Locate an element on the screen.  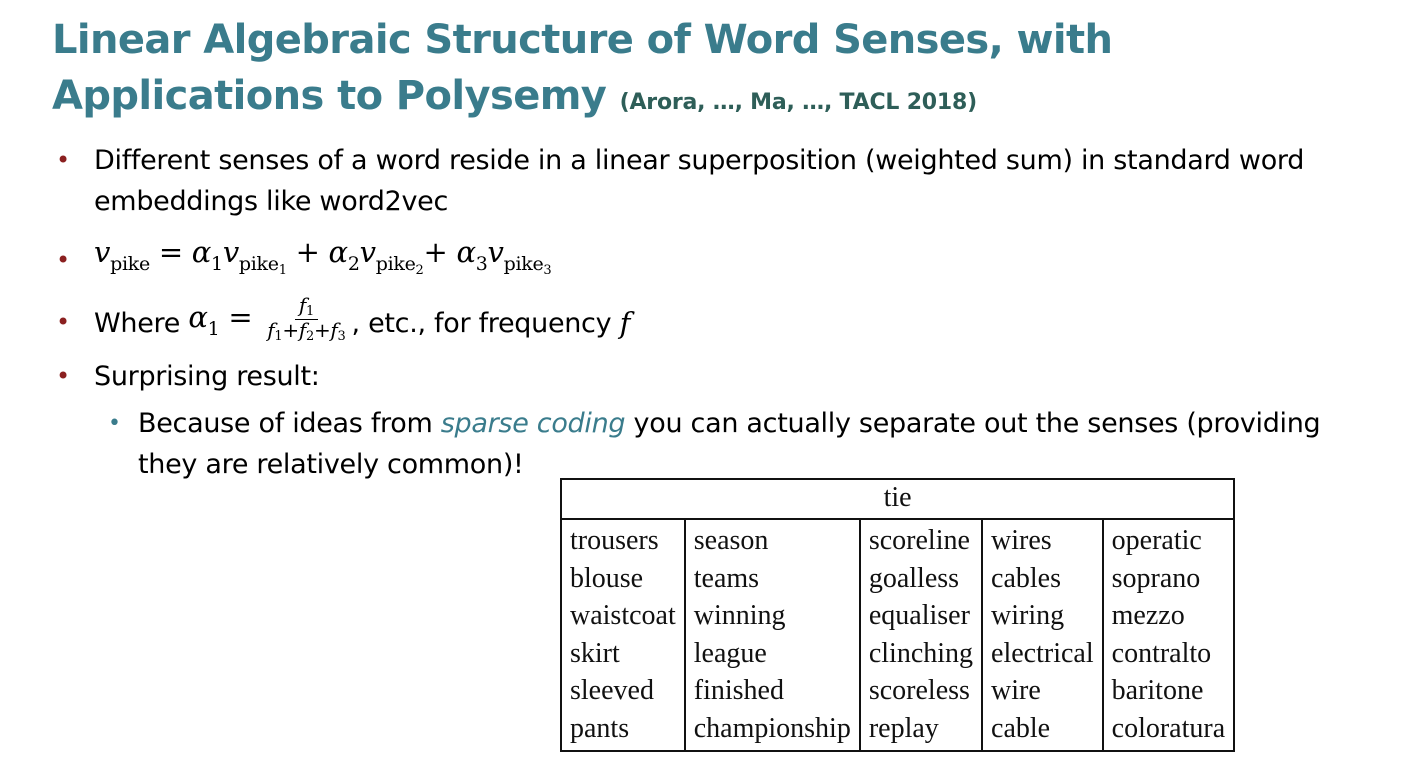
table-cell: trousers is located at coordinates (623, 539).